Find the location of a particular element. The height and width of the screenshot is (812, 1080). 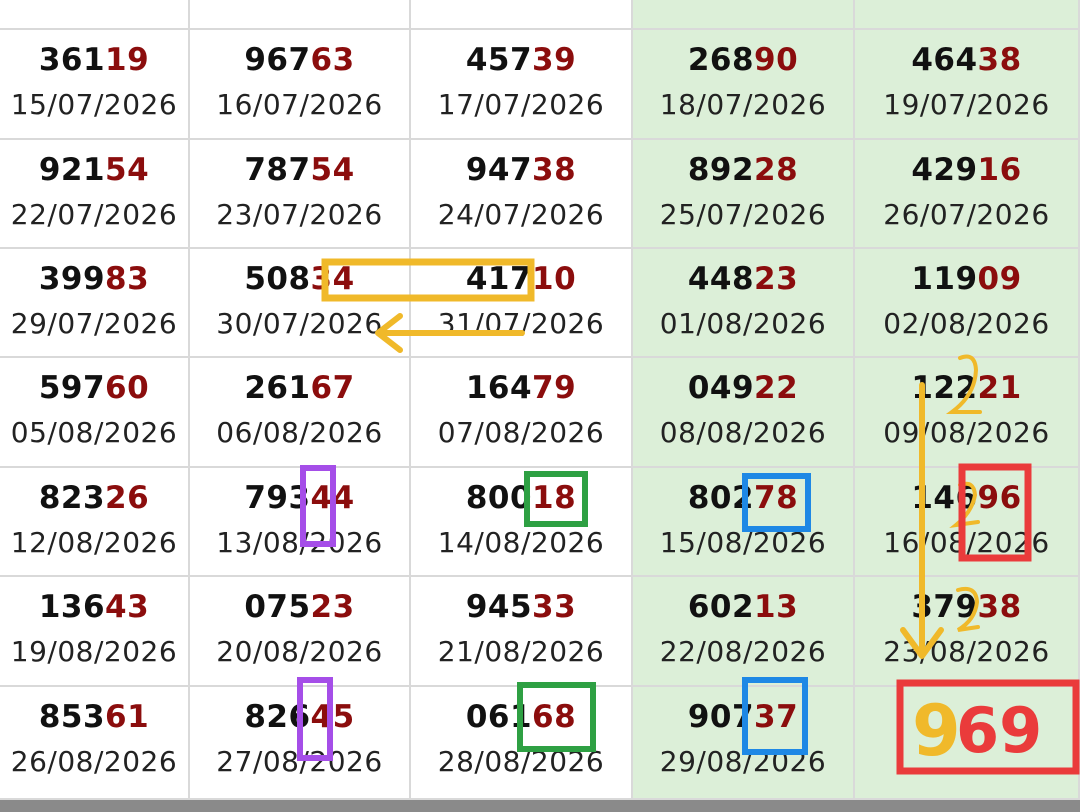

result-number-tail: 16 is located at coordinates (999, 170).